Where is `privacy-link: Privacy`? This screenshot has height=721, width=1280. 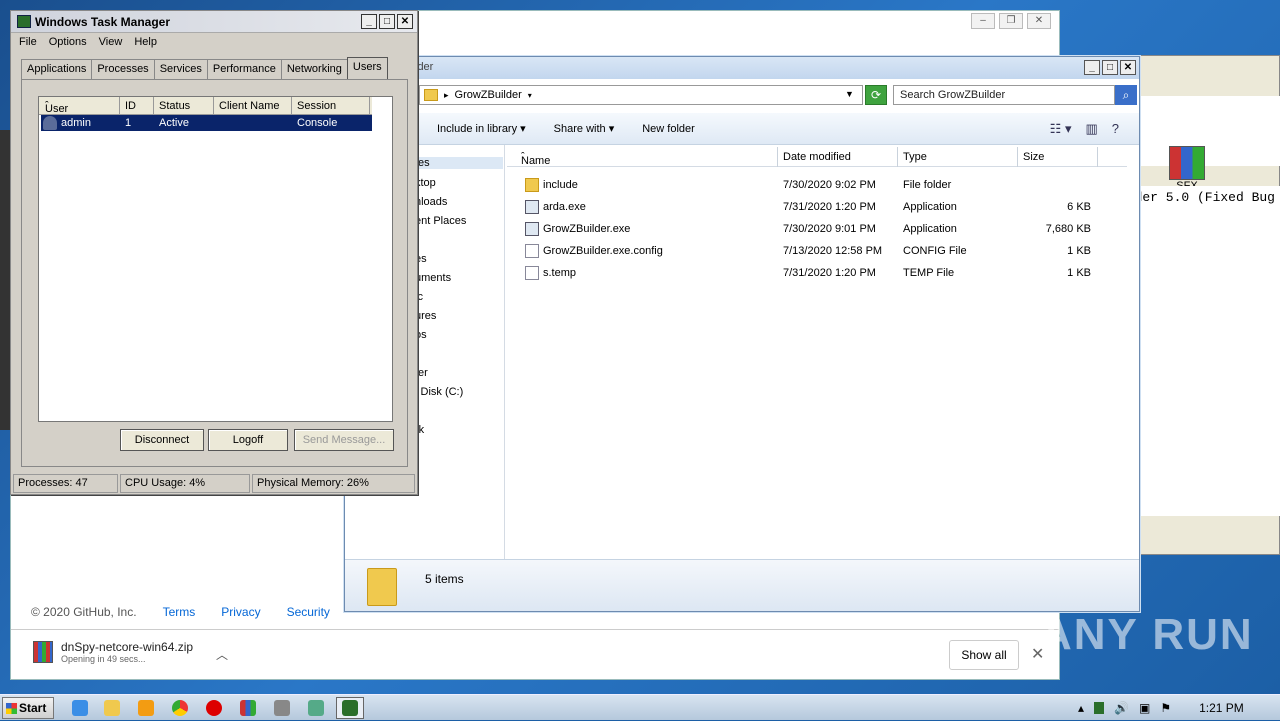
privacy-link: Privacy is located at coordinates (240, 612).